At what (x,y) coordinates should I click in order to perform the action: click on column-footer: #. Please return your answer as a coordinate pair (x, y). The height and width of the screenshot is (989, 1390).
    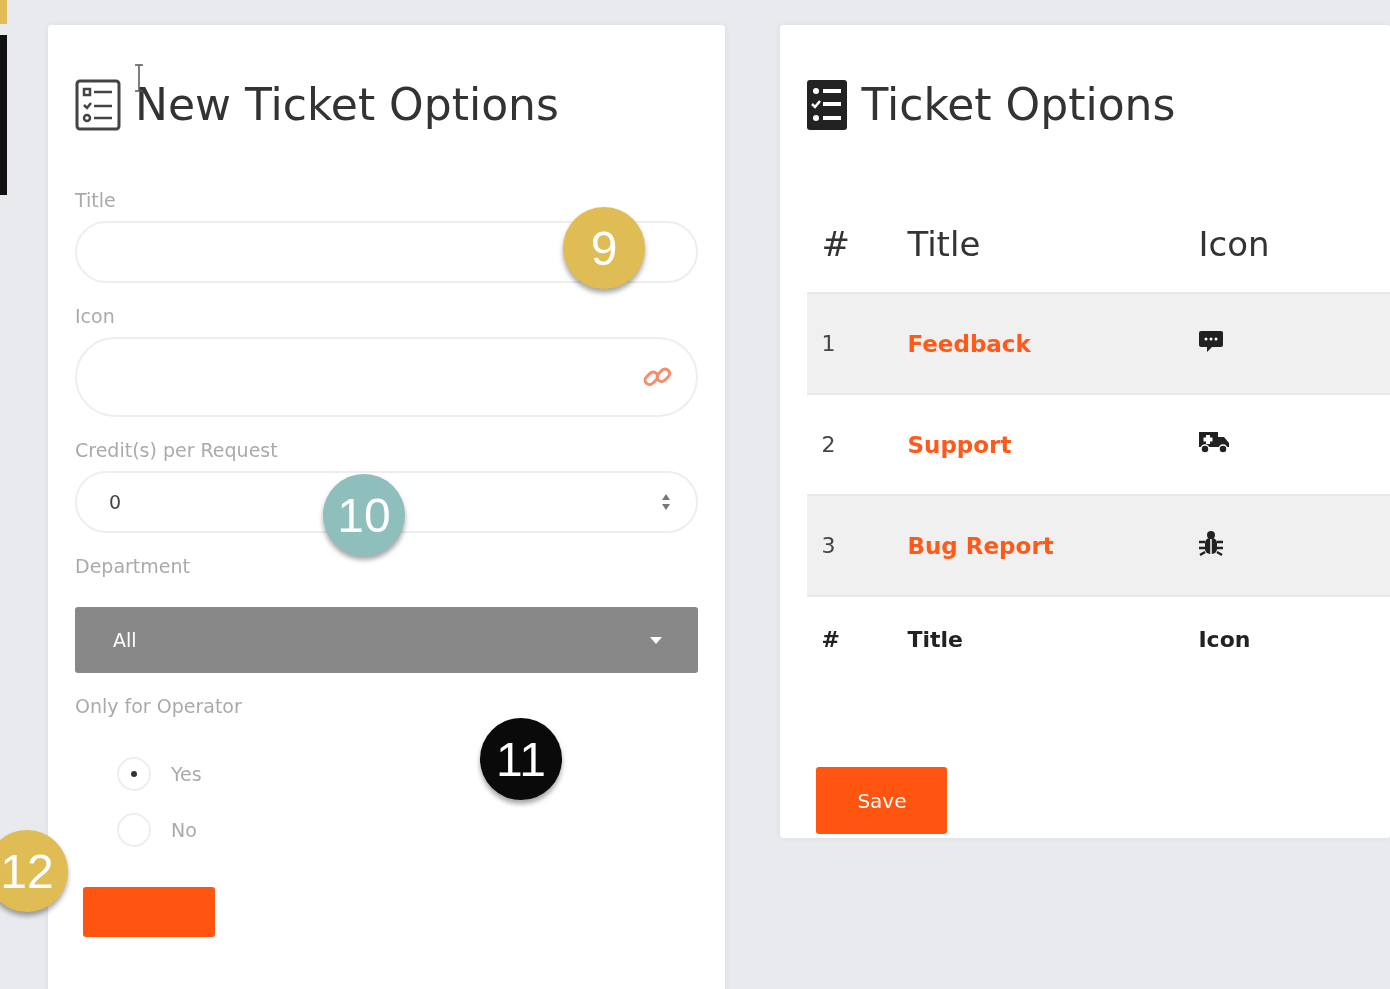
    Looking at the image, I should click on (857, 638).